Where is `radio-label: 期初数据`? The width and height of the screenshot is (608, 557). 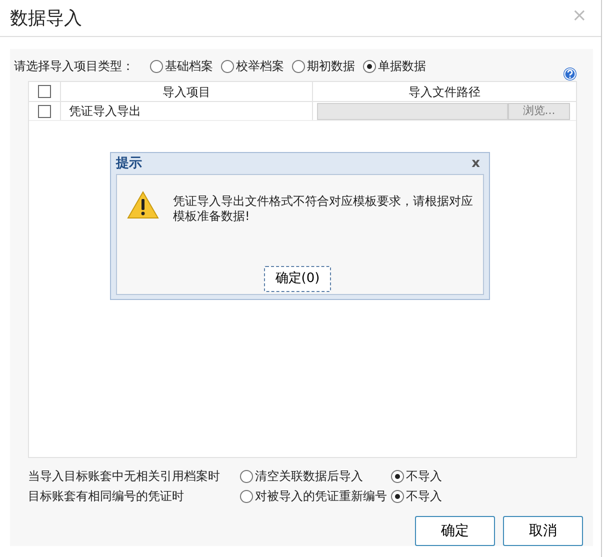 radio-label: 期初数据 is located at coordinates (331, 66).